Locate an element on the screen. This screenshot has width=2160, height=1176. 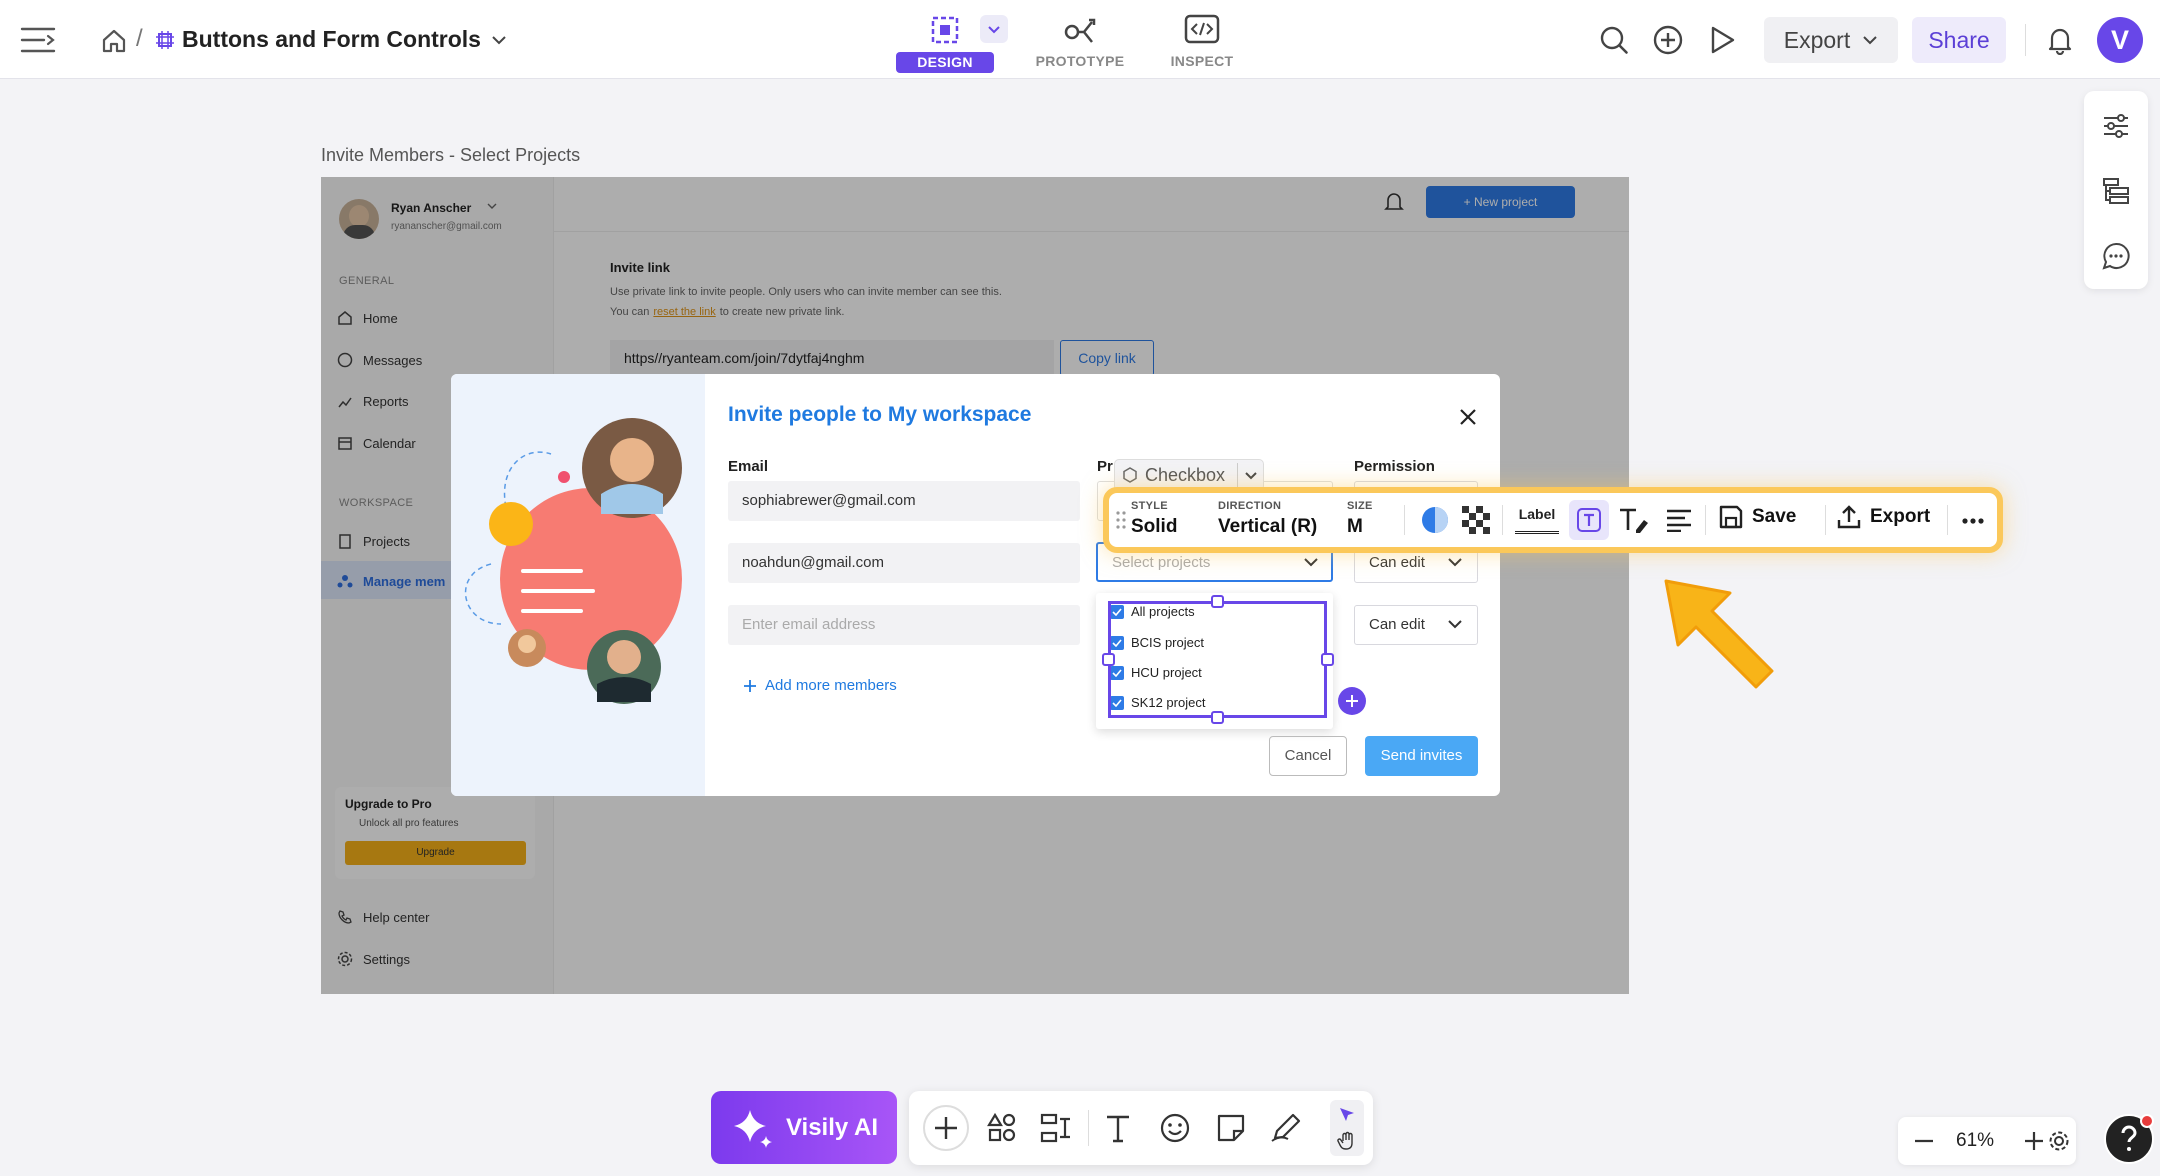
size-label: SIZE is located at coordinates (1360, 506).